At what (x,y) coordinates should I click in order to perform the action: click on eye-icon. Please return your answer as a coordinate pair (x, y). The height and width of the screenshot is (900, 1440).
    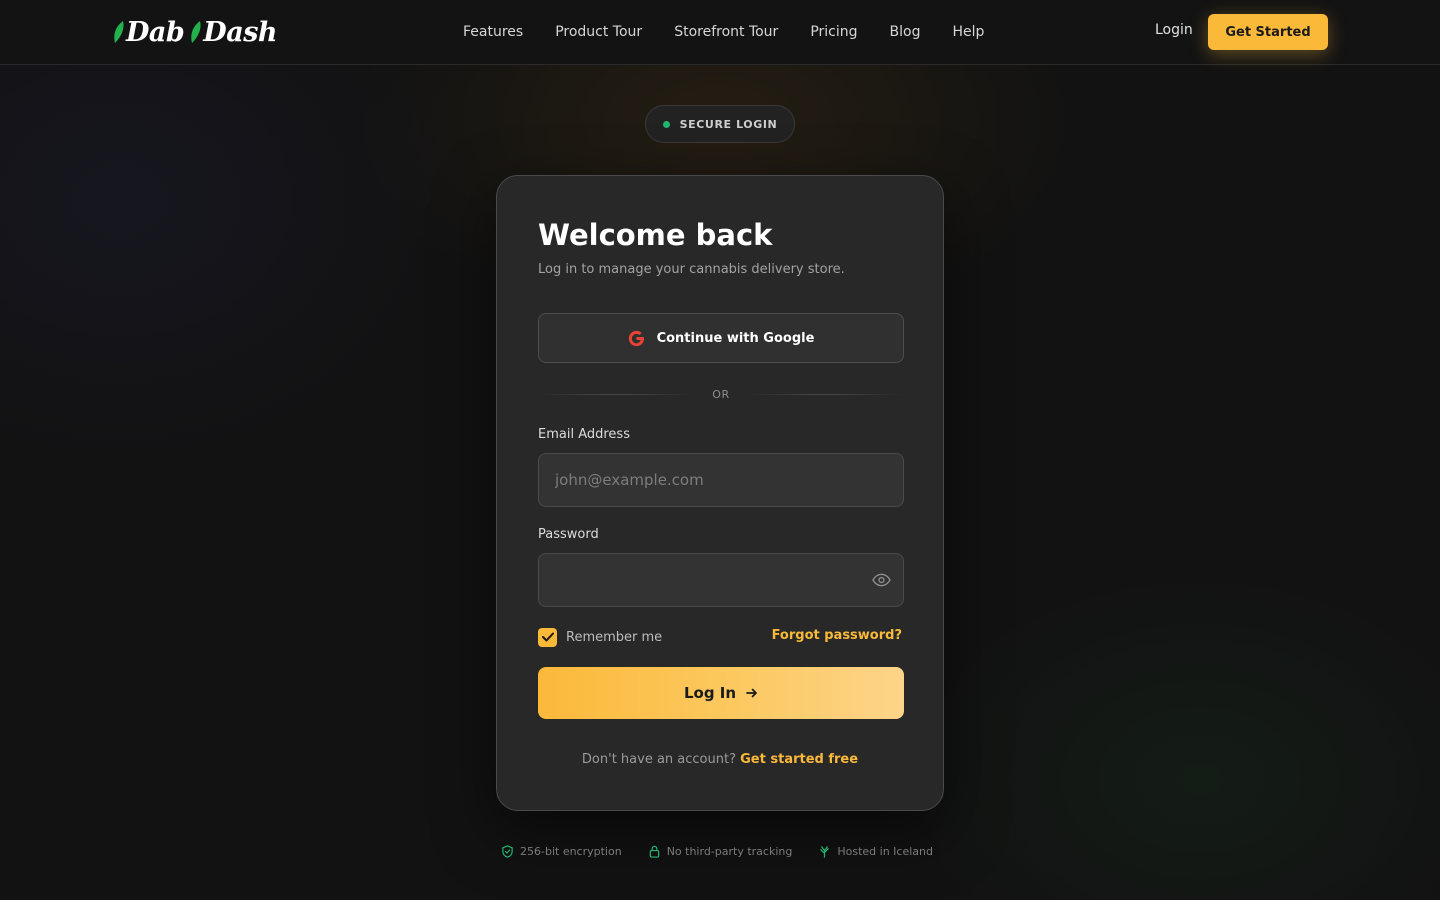
    Looking at the image, I should click on (881, 580).